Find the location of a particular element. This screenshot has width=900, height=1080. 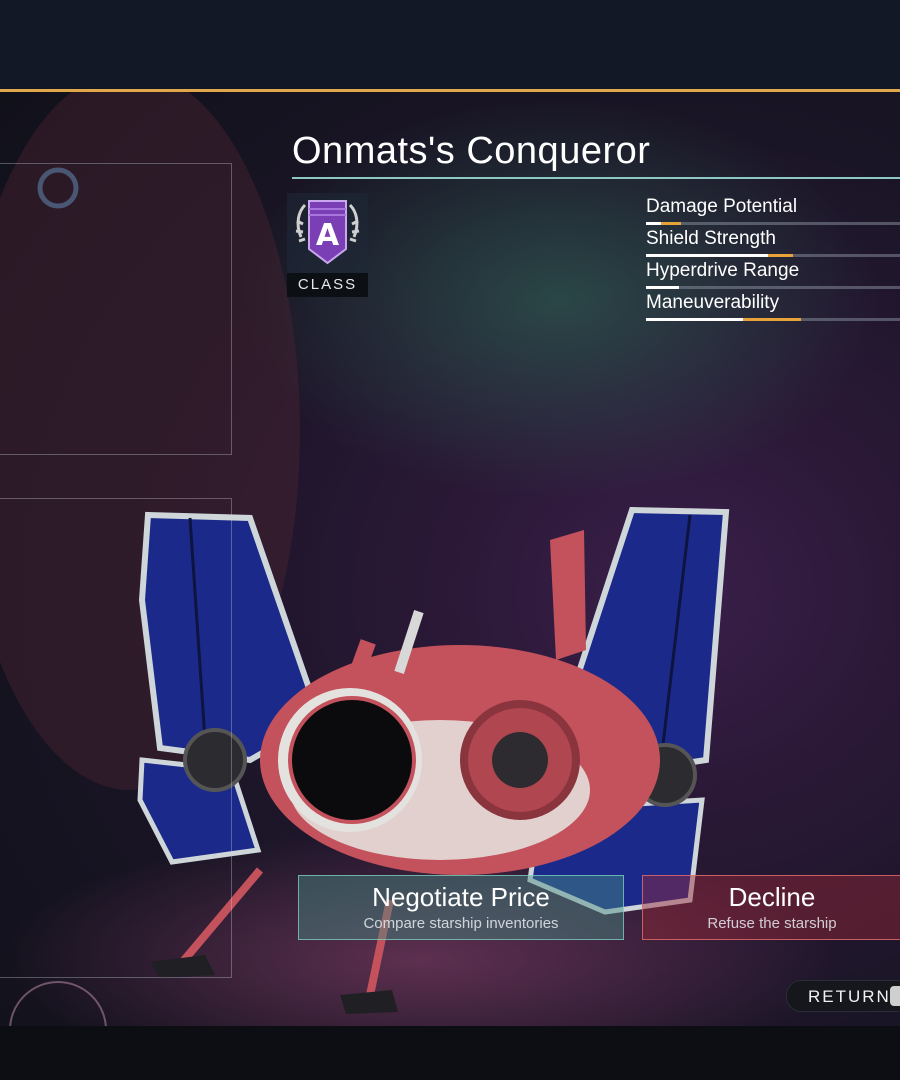

return-button: RETURN is located at coordinates (843, 996).